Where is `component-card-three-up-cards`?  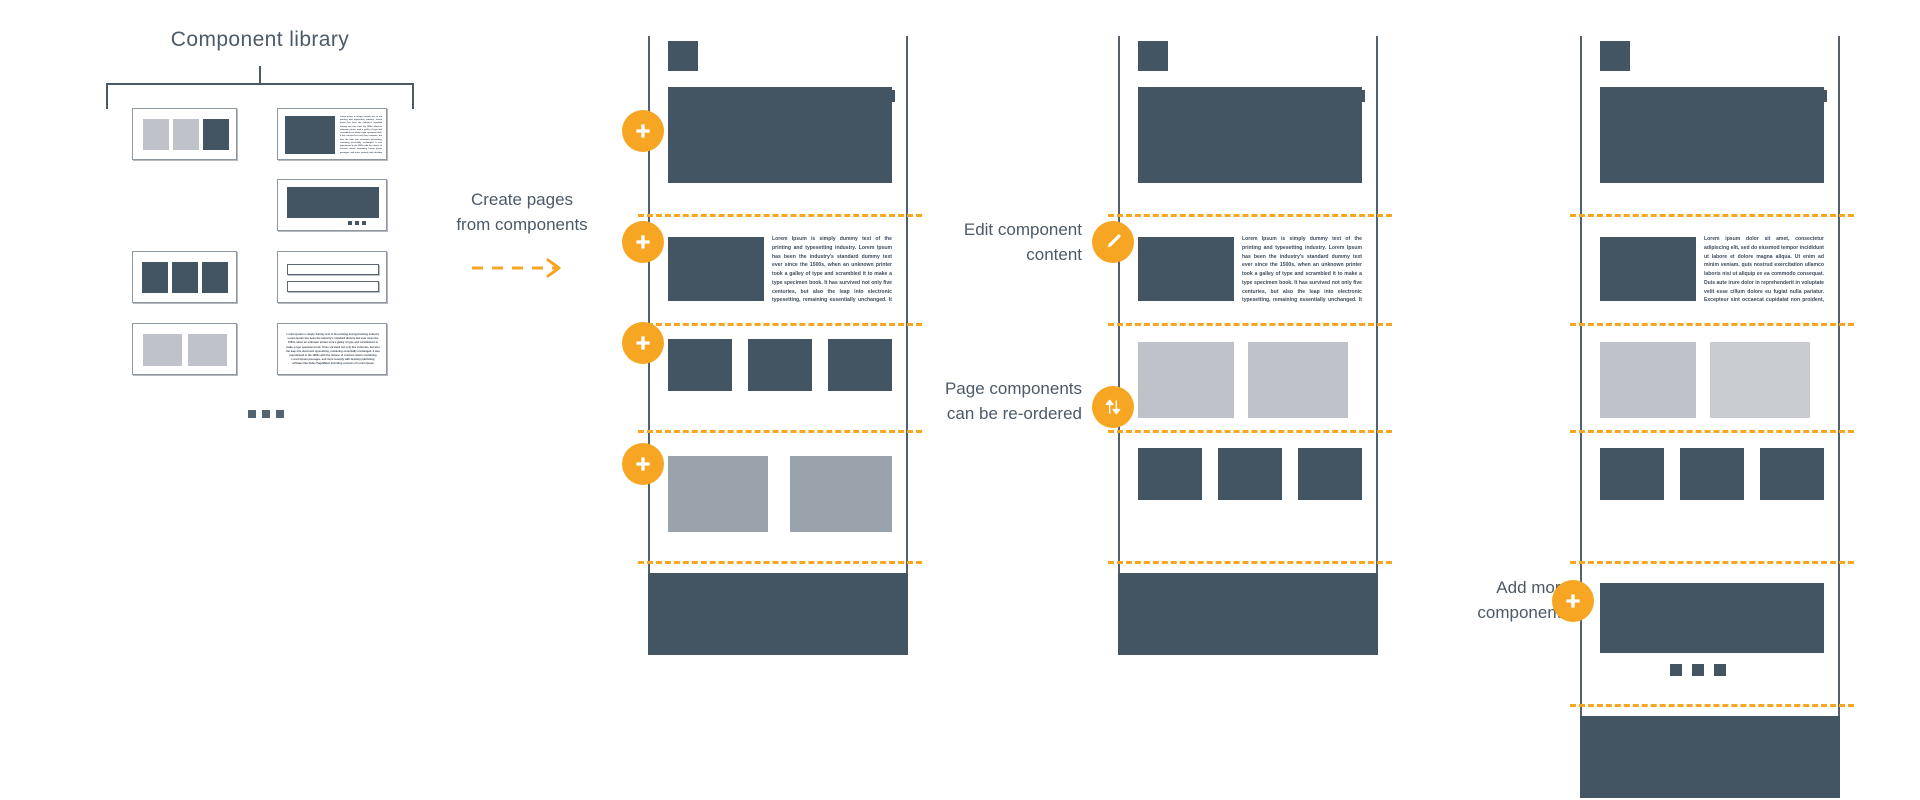 component-card-three-up-cards is located at coordinates (184, 134).